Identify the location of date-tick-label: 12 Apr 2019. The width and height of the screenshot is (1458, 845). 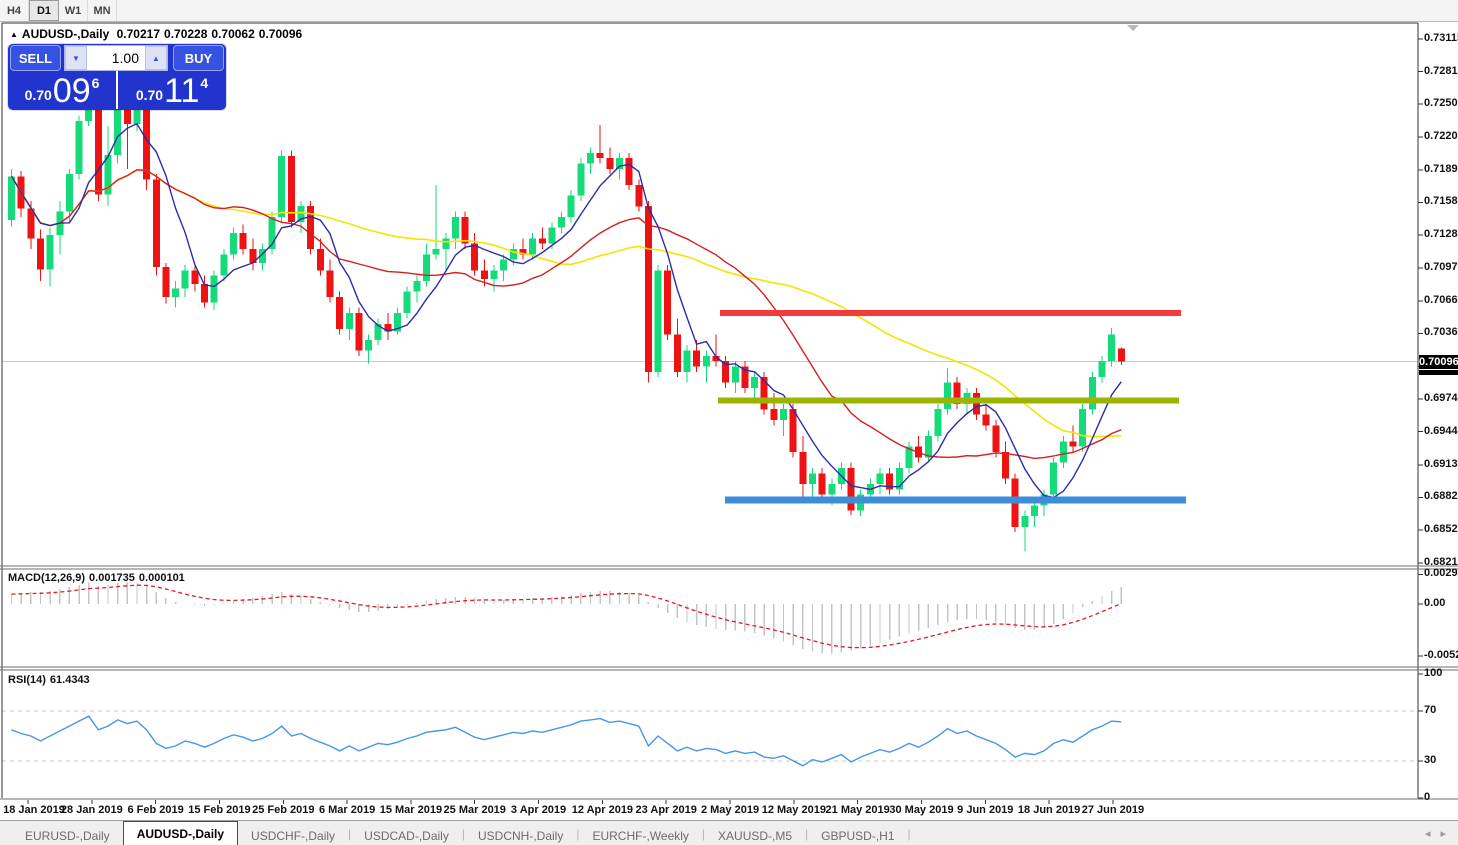
(602, 810).